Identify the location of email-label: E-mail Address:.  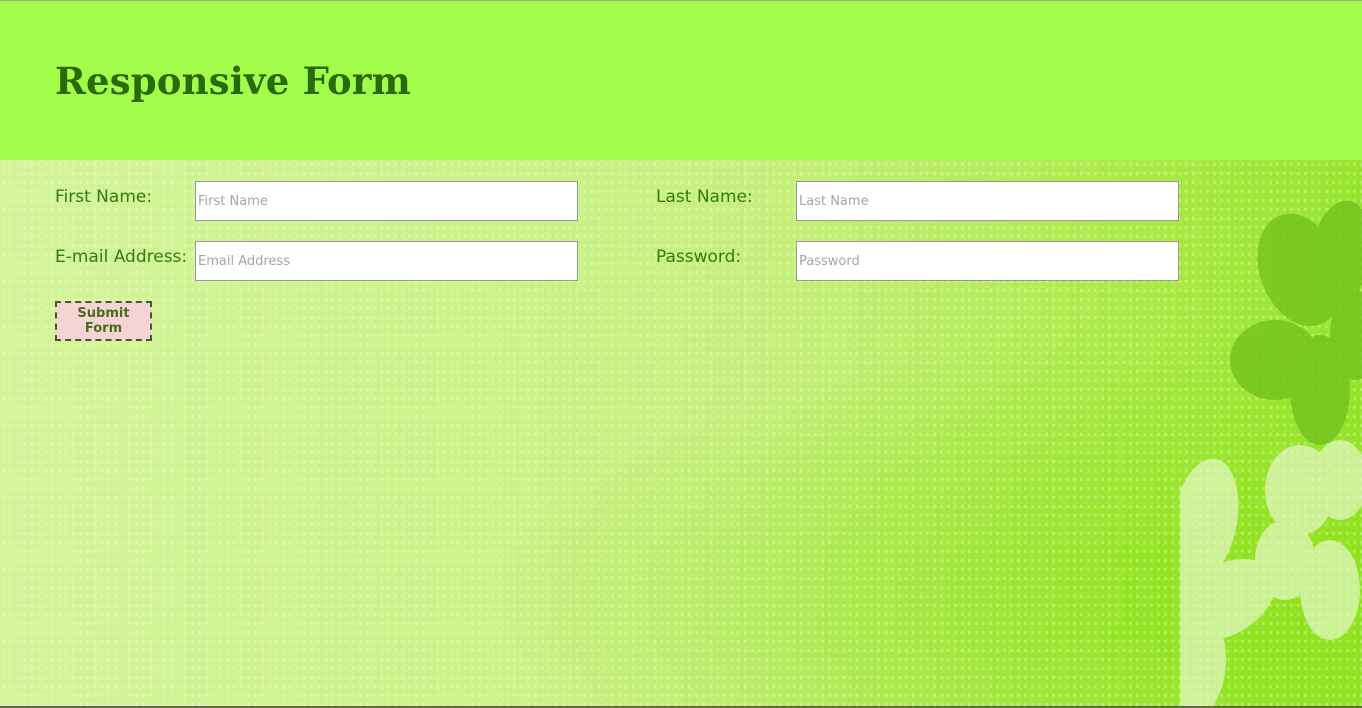
(121, 257).